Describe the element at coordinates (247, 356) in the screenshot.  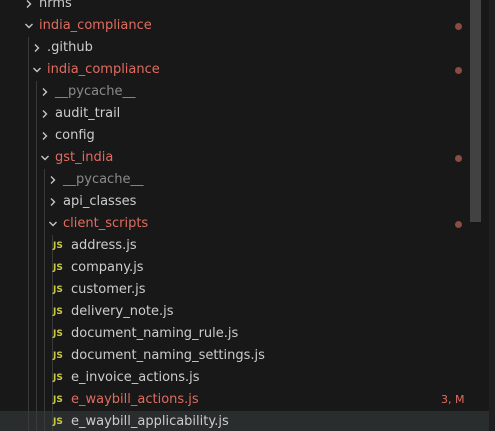
I see `tree-file-row: JS document_naming_settings.js` at that location.